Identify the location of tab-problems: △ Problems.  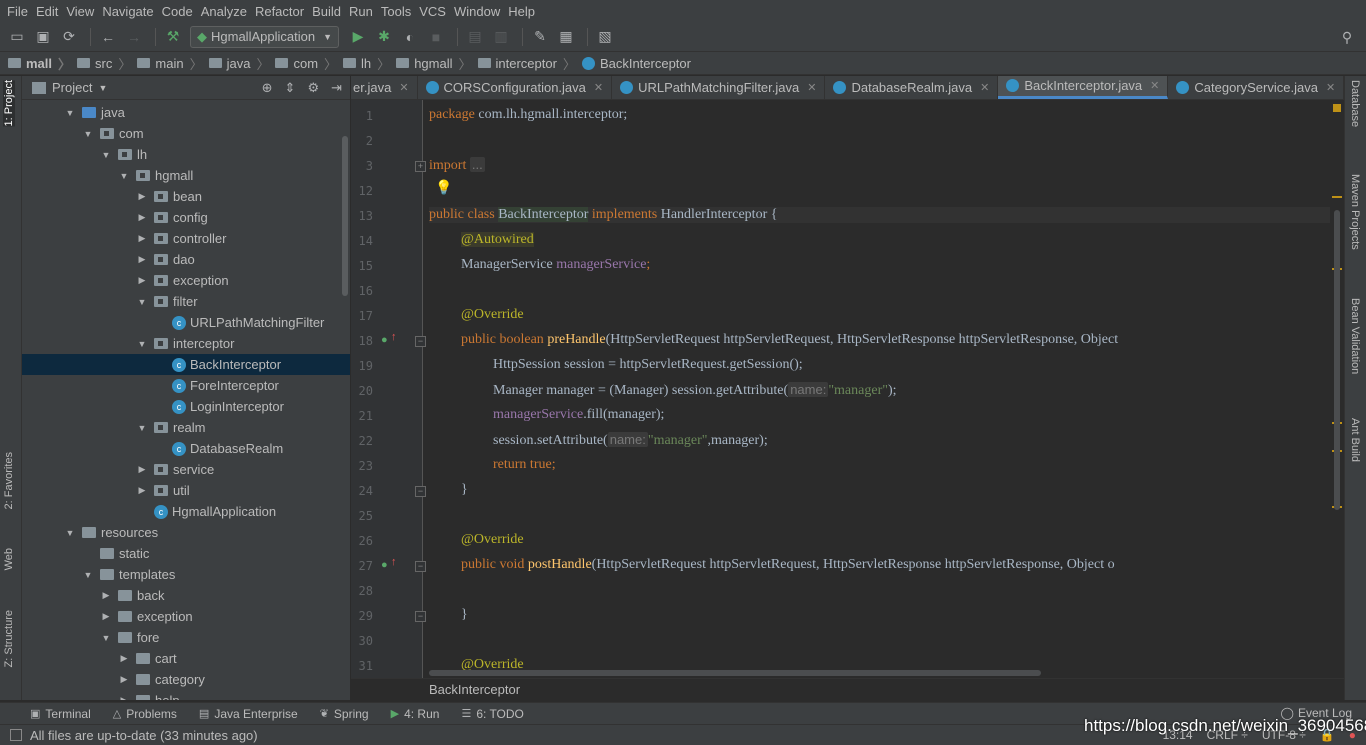
(145, 714).